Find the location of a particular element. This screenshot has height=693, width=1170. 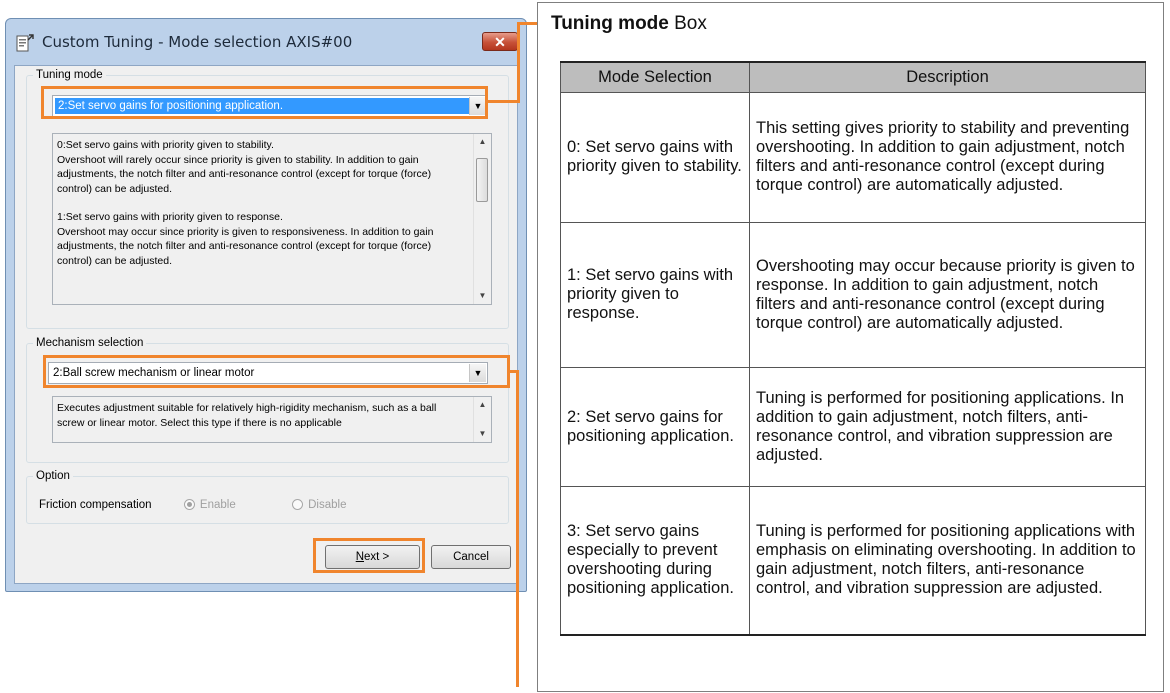

cancel-button: Cancel is located at coordinates (471, 557).